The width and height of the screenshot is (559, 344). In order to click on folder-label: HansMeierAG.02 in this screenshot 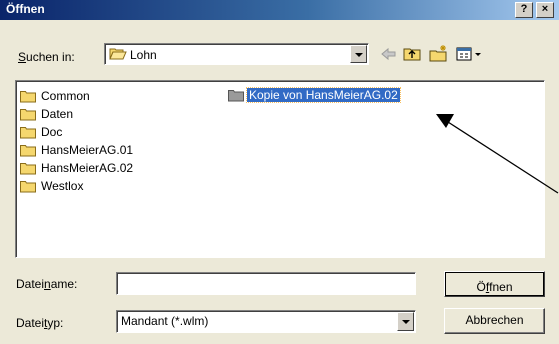, I will do `click(87, 168)`.